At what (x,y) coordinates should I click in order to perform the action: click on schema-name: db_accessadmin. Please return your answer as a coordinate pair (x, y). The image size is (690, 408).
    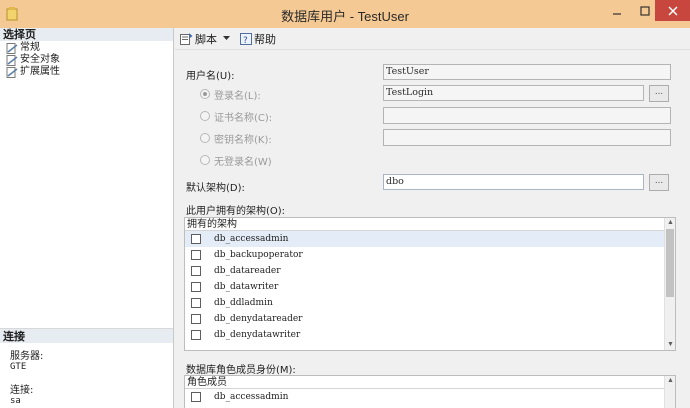
    Looking at the image, I should click on (251, 239).